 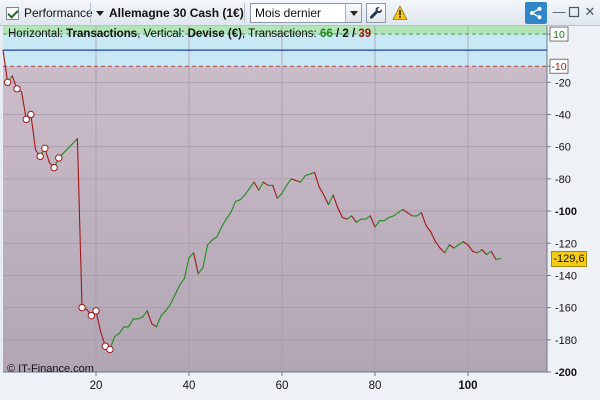 What do you see at coordinates (569, 259) in the screenshot?
I see `last-value-badge: -129,6` at bounding box center [569, 259].